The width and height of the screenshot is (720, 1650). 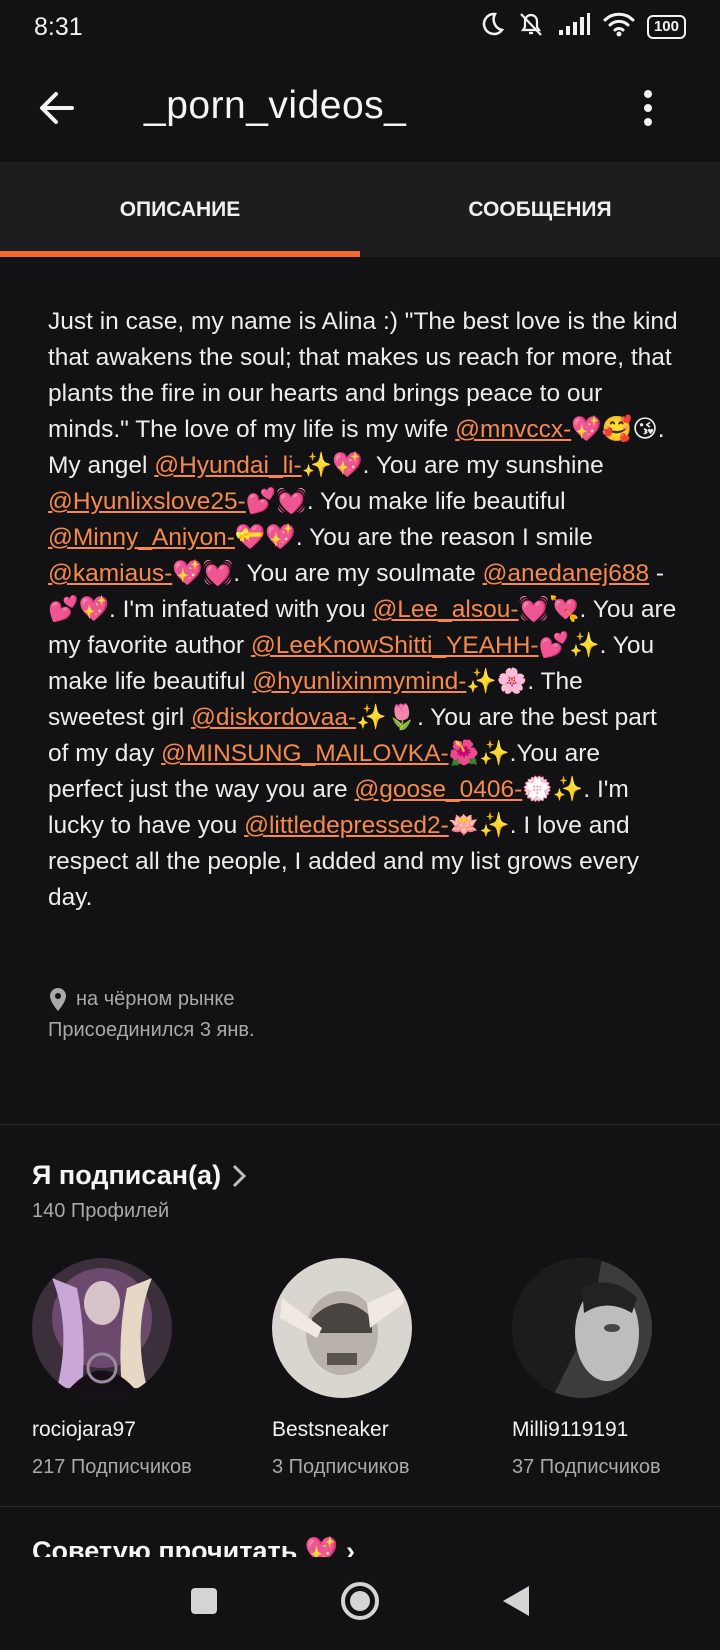 What do you see at coordinates (147, 501) in the screenshot?
I see `mention-link: @Hyunlixslove25-` at bounding box center [147, 501].